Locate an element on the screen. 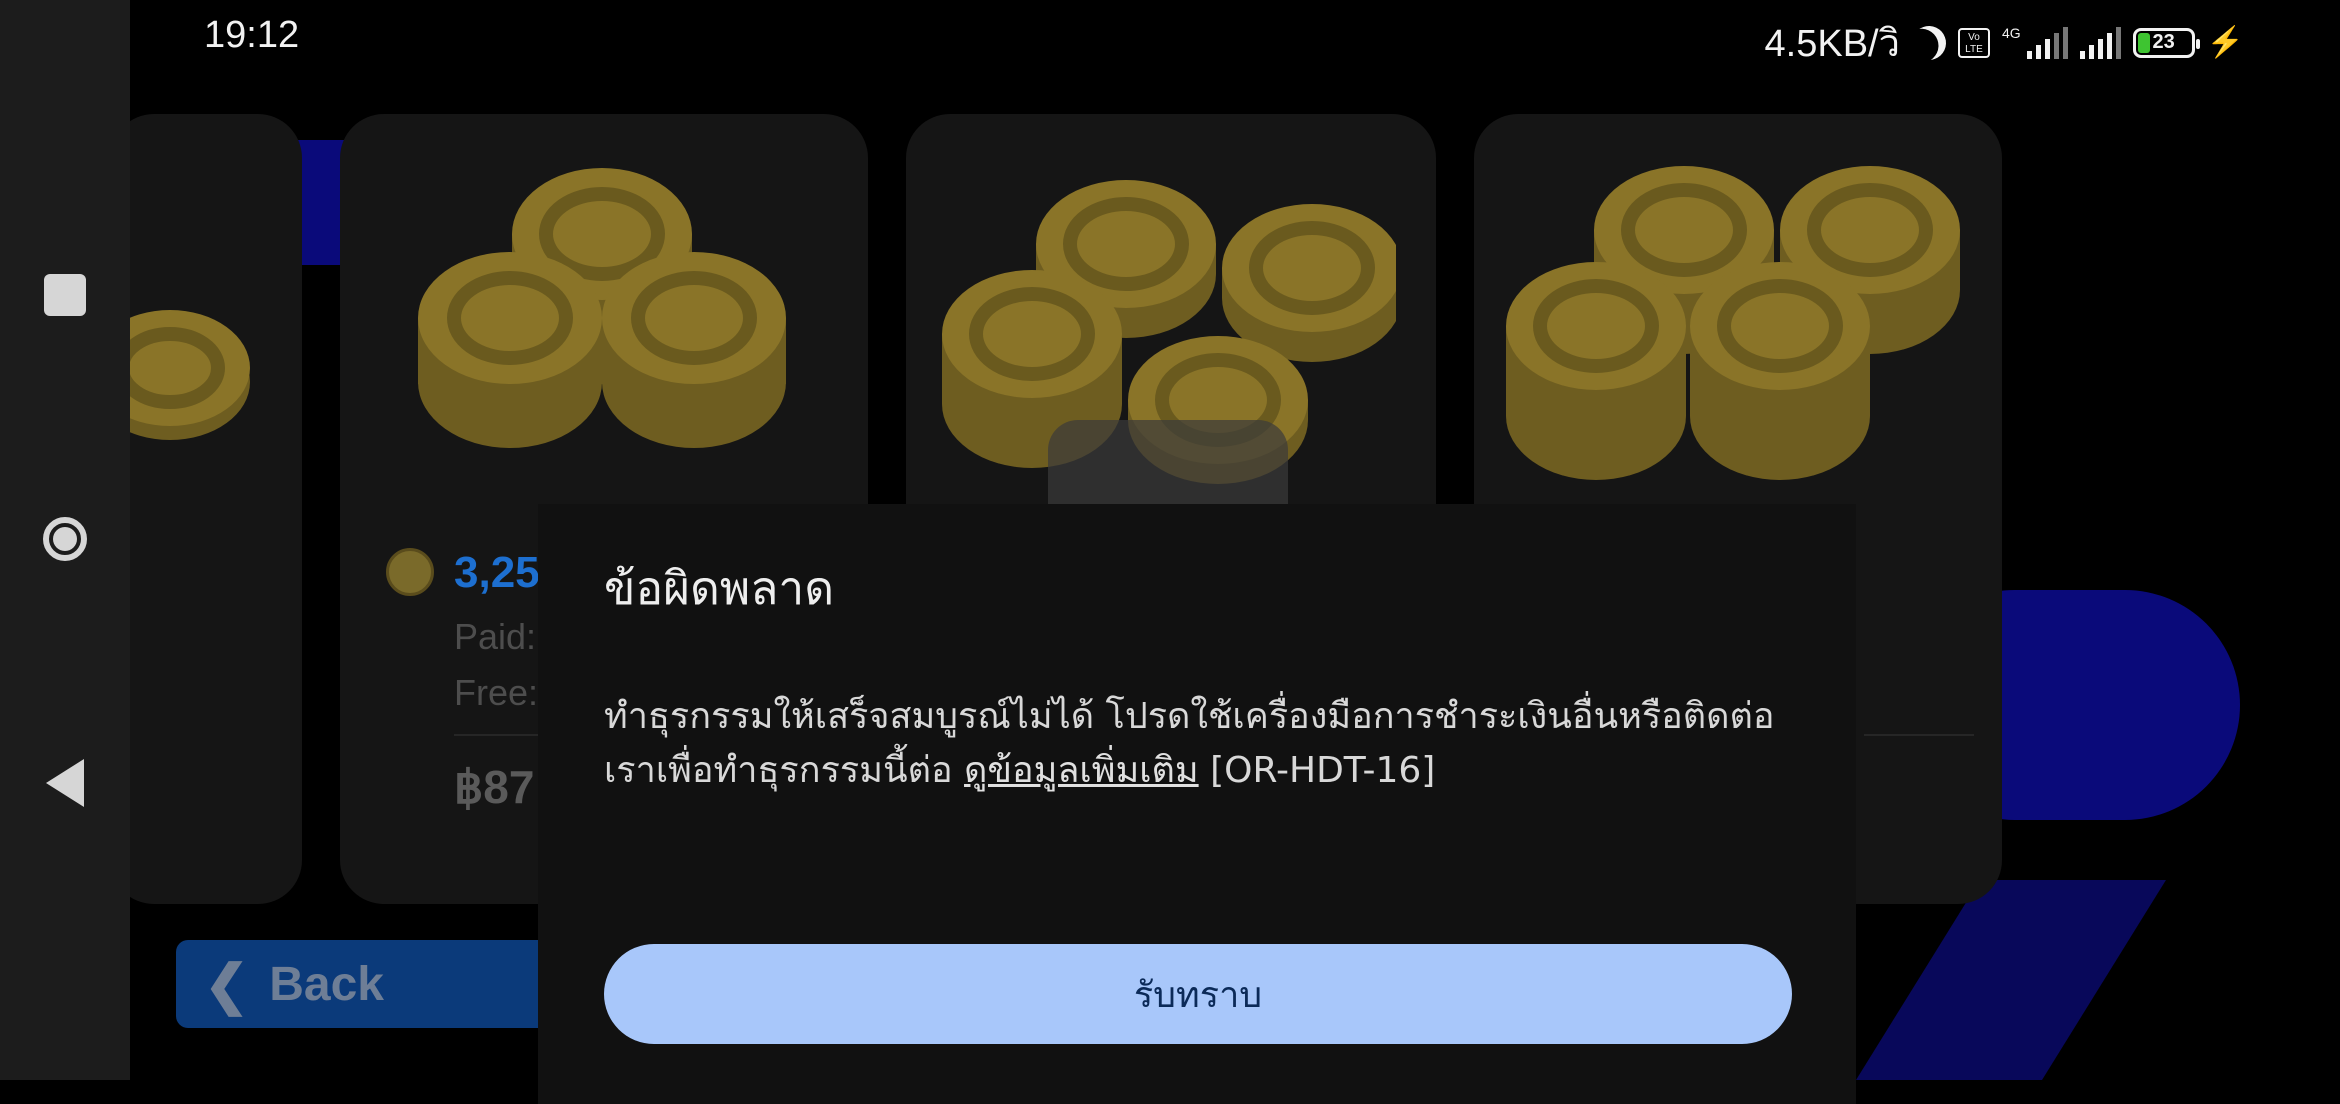  battery-icon: 23 is located at coordinates (2166, 42).